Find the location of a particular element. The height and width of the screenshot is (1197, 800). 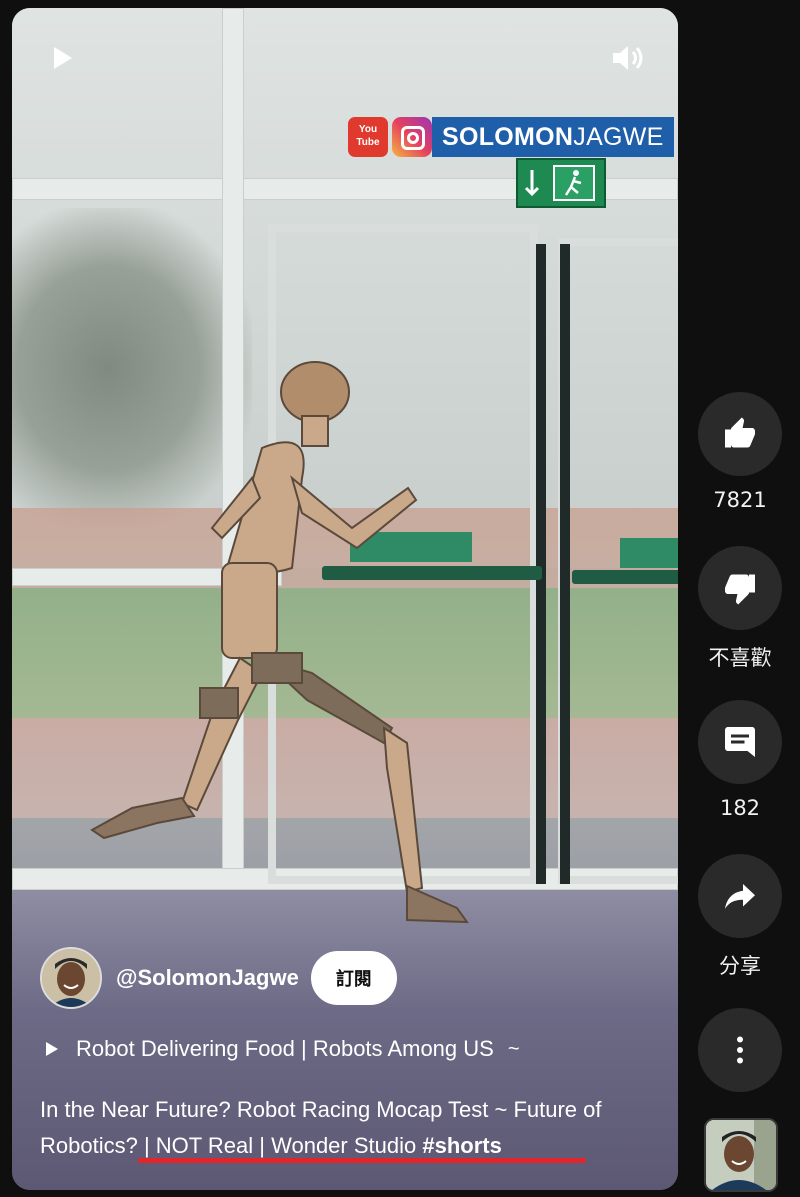

comment-icon is located at coordinates (740, 742).